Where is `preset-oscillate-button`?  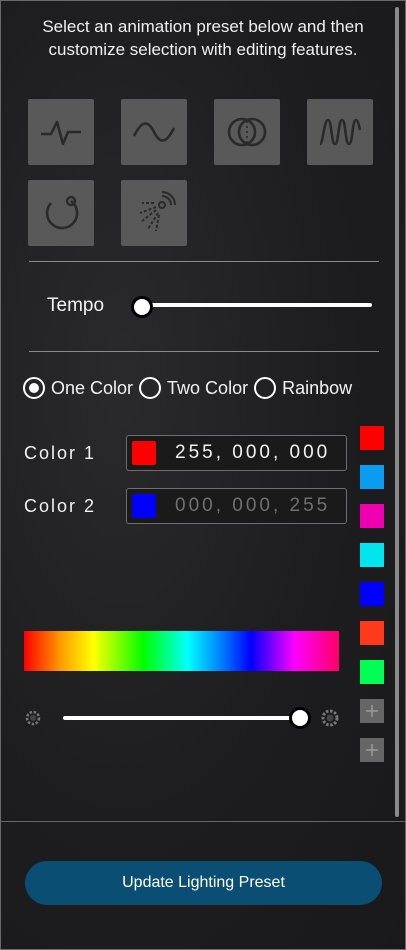 preset-oscillate-button is located at coordinates (340, 132).